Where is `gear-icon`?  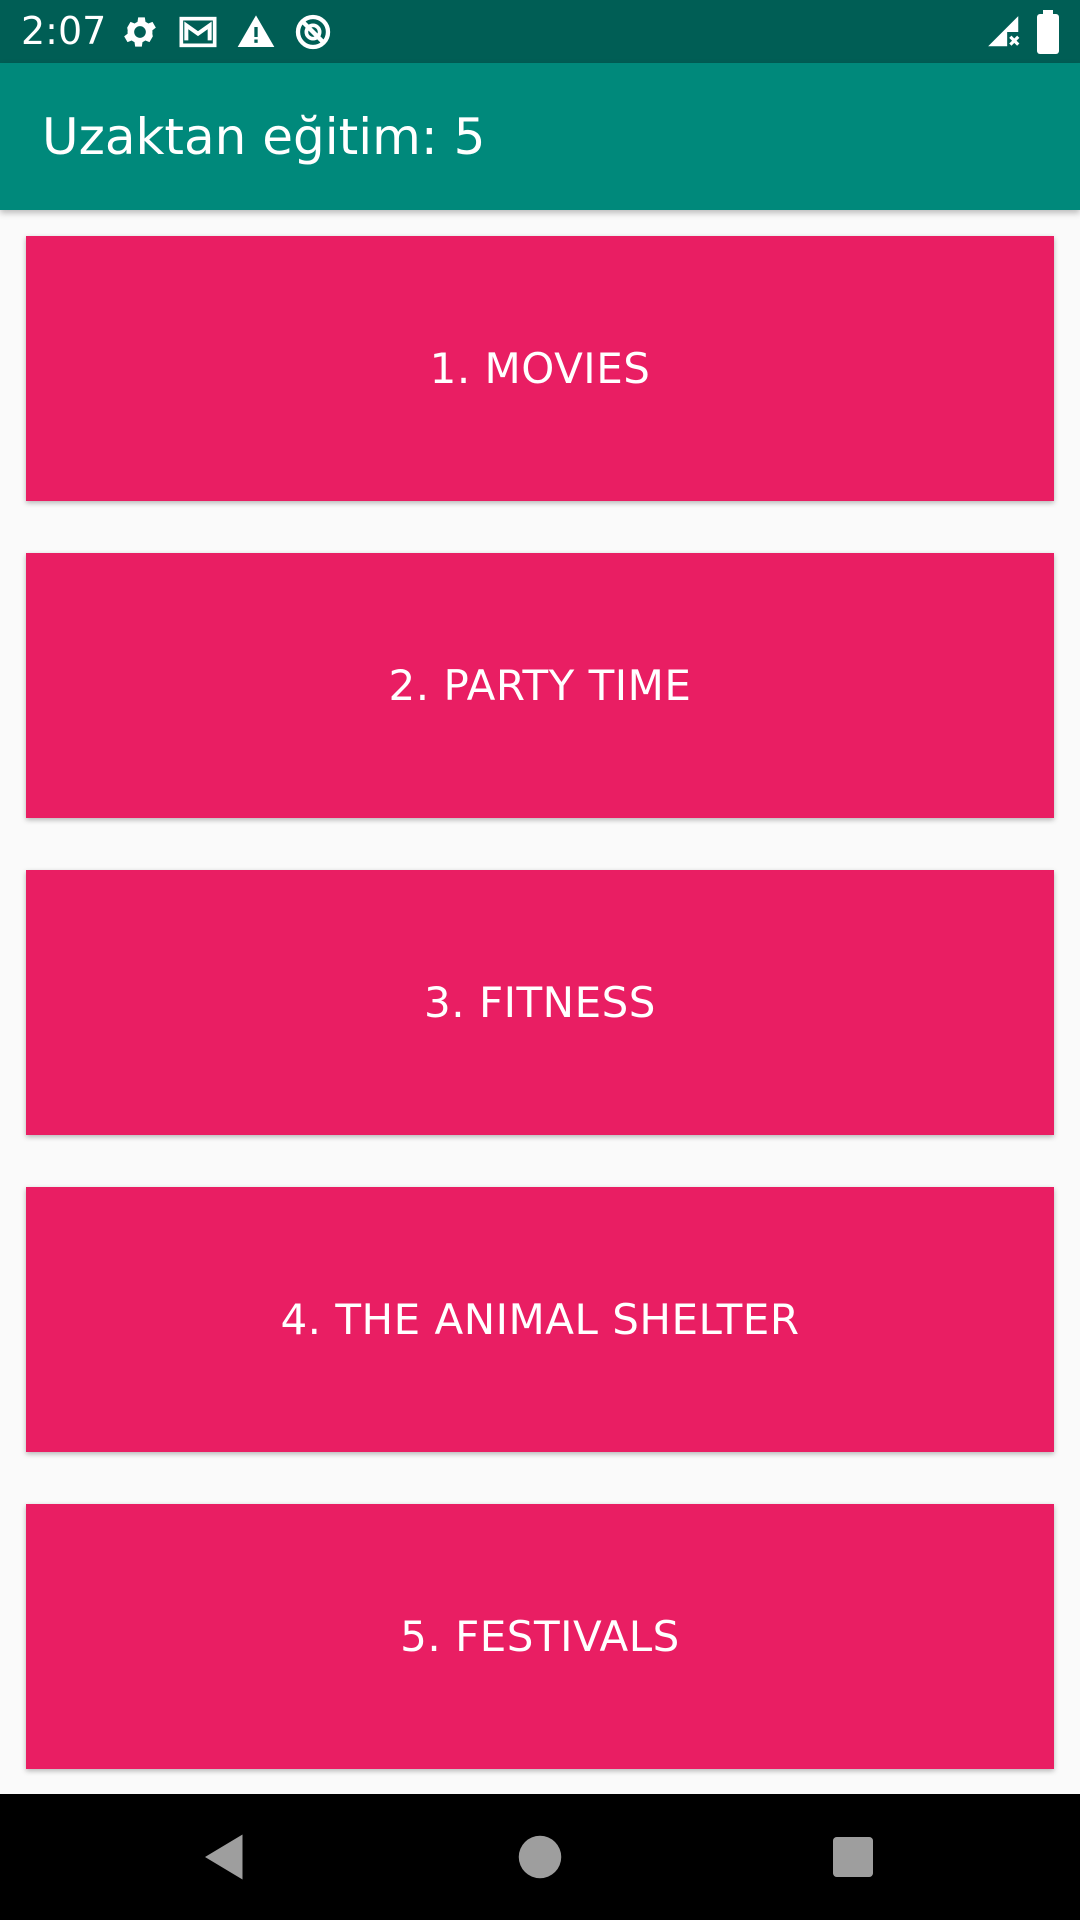
gear-icon is located at coordinates (140, 32).